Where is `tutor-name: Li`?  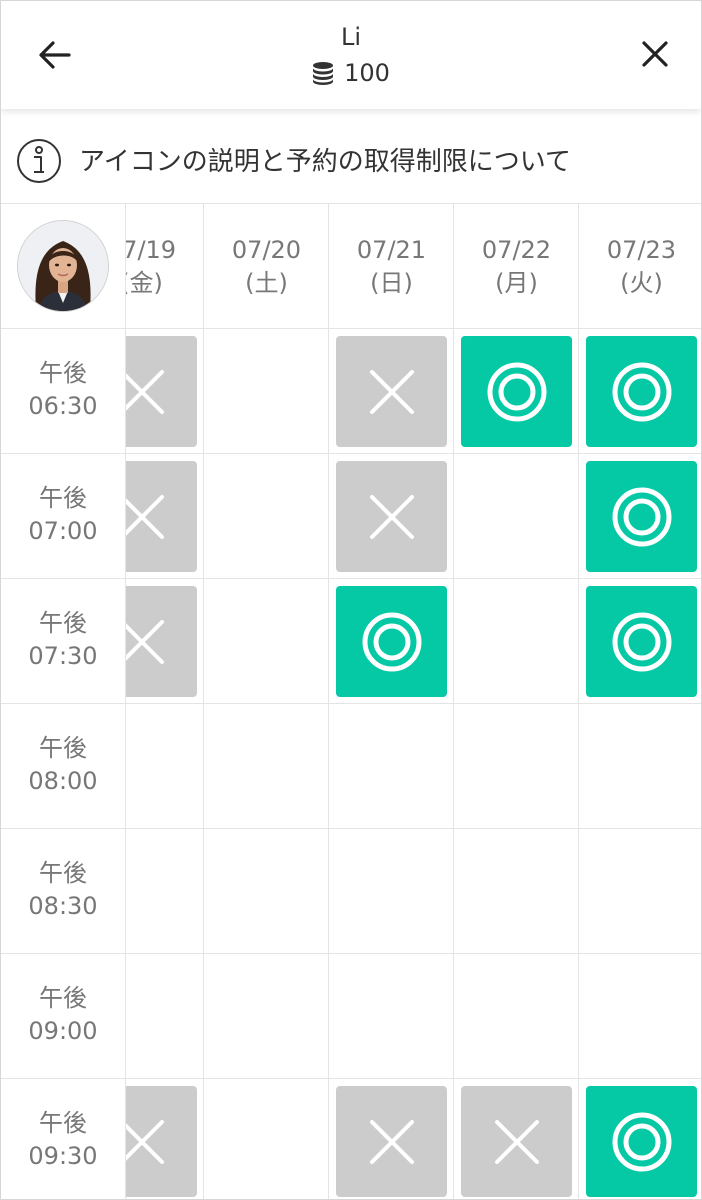 tutor-name: Li is located at coordinates (351, 37).